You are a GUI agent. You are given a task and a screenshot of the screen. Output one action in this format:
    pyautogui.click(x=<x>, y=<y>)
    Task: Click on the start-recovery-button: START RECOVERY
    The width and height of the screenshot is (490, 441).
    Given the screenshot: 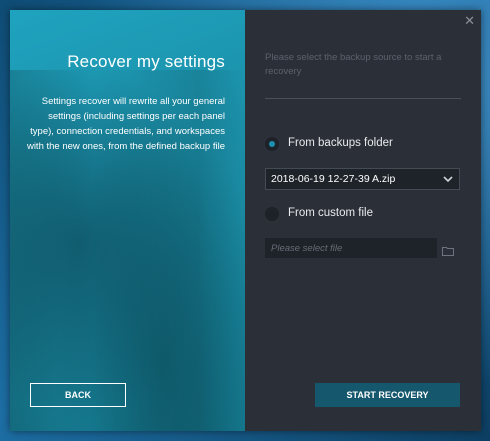 What is the action you would take?
    pyautogui.click(x=387, y=395)
    